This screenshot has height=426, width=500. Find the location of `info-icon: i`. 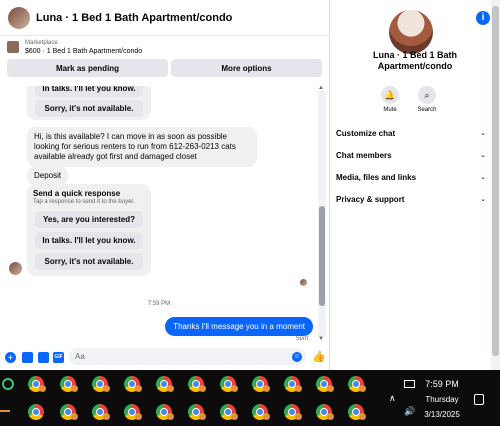

info-icon: i is located at coordinates (483, 18).